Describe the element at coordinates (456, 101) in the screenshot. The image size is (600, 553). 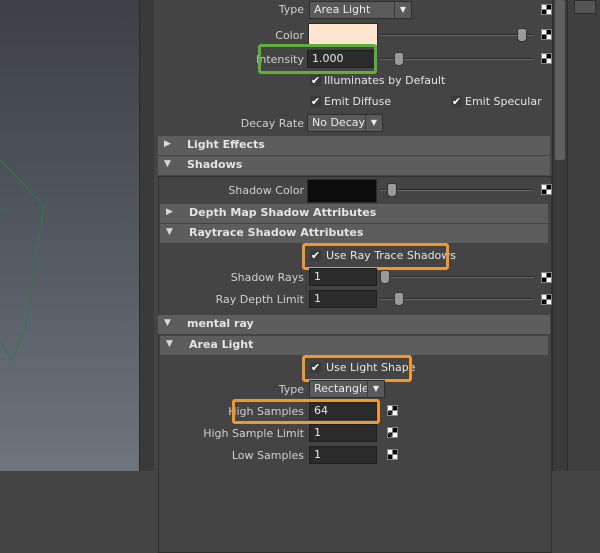
I see `emit-specular-checkbox: ✔` at that location.